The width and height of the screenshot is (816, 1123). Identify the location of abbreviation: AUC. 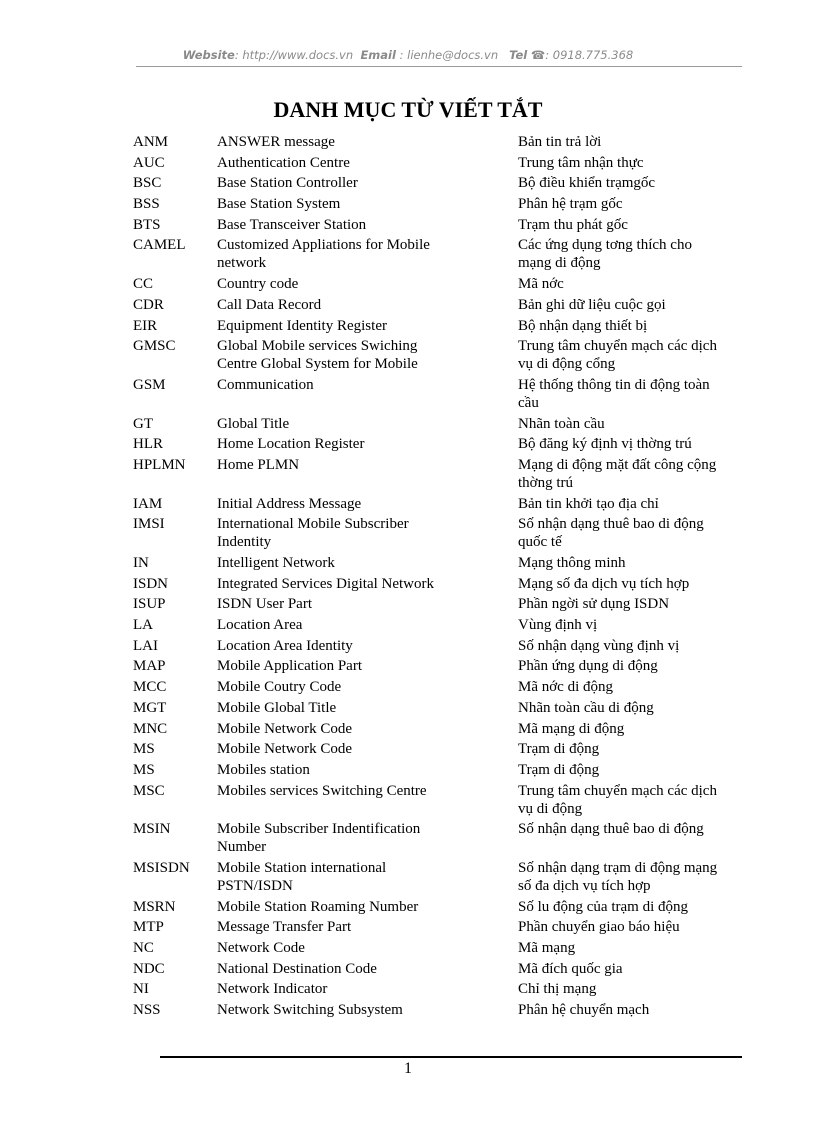
(149, 162).